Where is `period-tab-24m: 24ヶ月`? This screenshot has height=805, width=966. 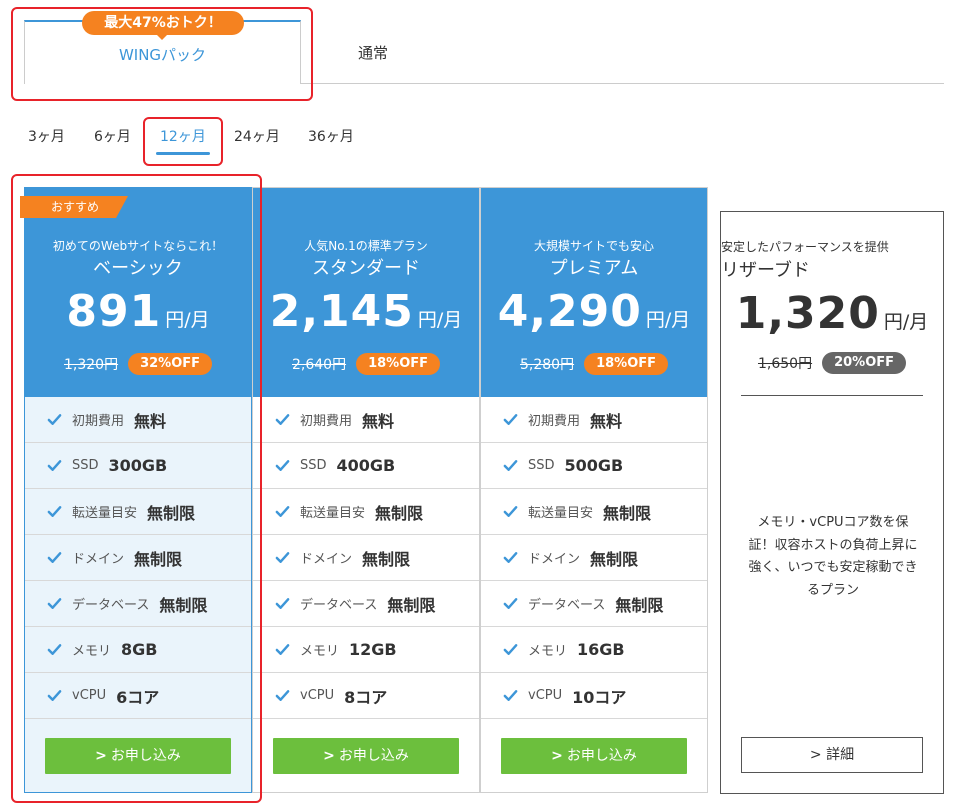
period-tab-24m: 24ヶ月 is located at coordinates (257, 137).